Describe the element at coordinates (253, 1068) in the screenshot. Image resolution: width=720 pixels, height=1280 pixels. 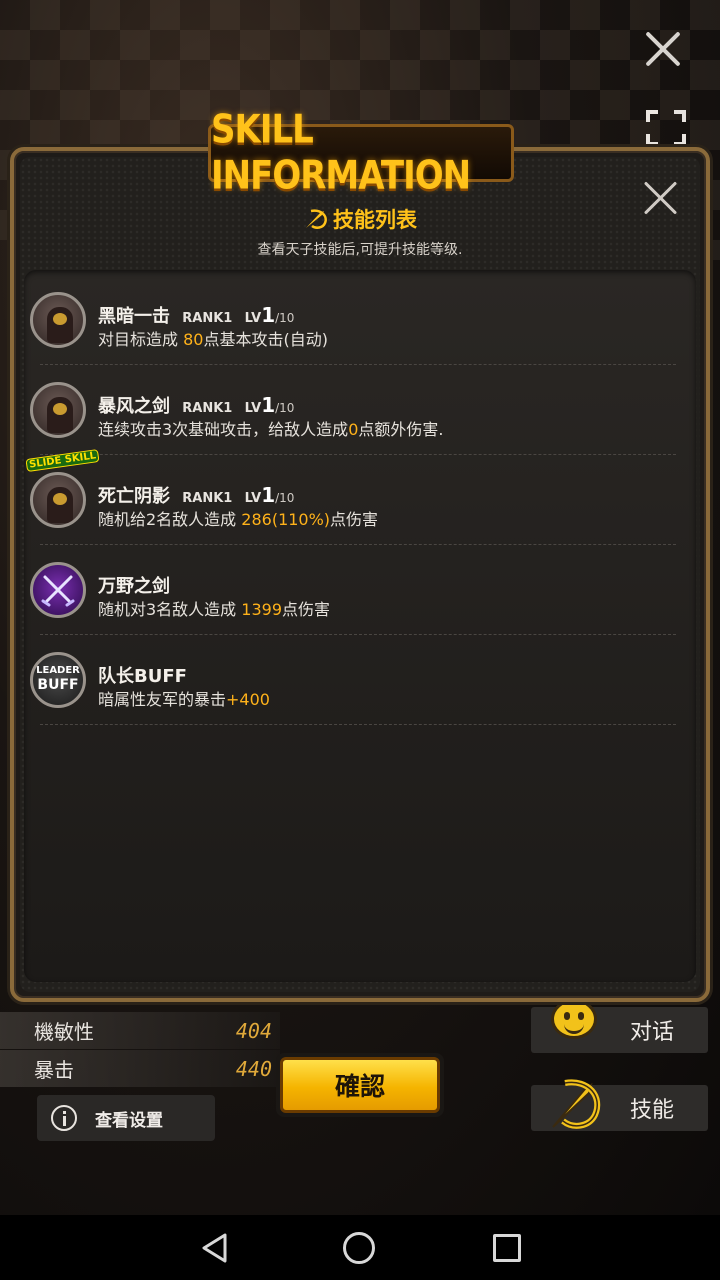
I see `stat-value: 440` at that location.